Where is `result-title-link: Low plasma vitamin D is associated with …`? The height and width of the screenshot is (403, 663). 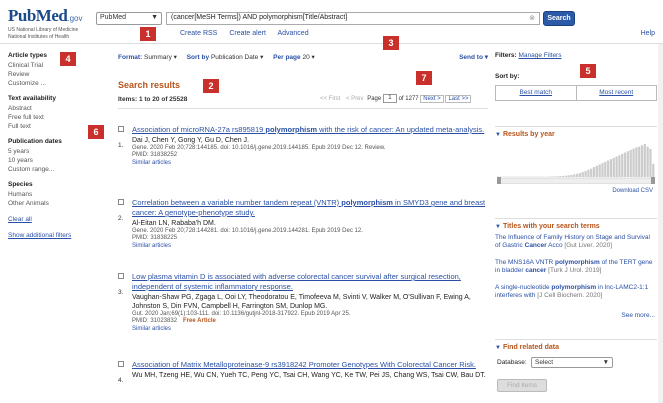
result-title-link: Low plasma vitamin D is associated with … is located at coordinates (309, 282).